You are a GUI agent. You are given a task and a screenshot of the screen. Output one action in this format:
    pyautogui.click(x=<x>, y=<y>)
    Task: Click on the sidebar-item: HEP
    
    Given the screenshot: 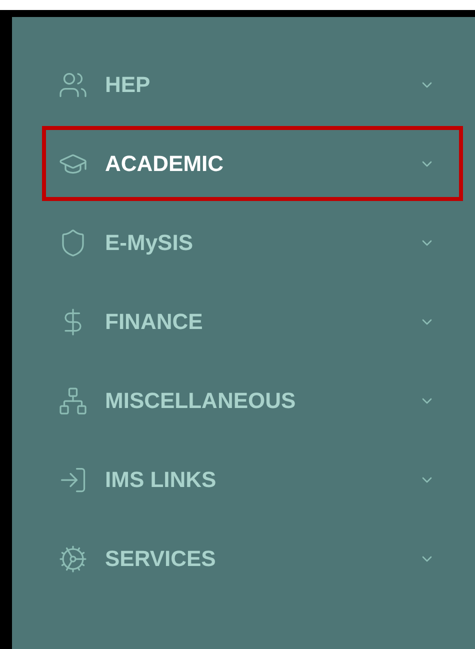 What is the action you would take?
    pyautogui.click(x=252, y=84)
    